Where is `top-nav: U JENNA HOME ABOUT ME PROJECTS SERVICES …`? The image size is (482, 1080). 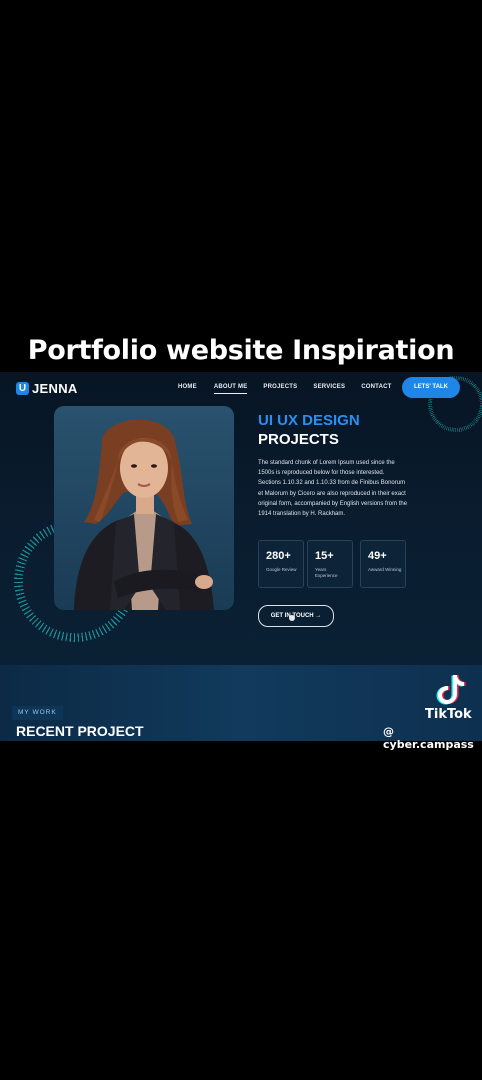
top-nav: U JENNA HOME ABOUT ME PROJECTS SERVICES … is located at coordinates (241, 388).